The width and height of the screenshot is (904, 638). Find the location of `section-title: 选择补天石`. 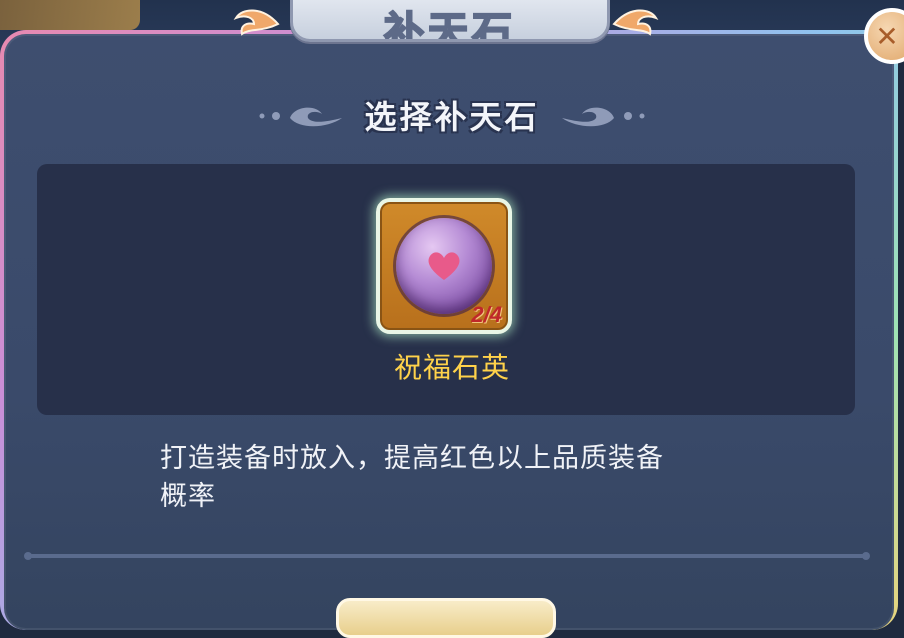

section-title: 选择补天石 is located at coordinates (452, 117).